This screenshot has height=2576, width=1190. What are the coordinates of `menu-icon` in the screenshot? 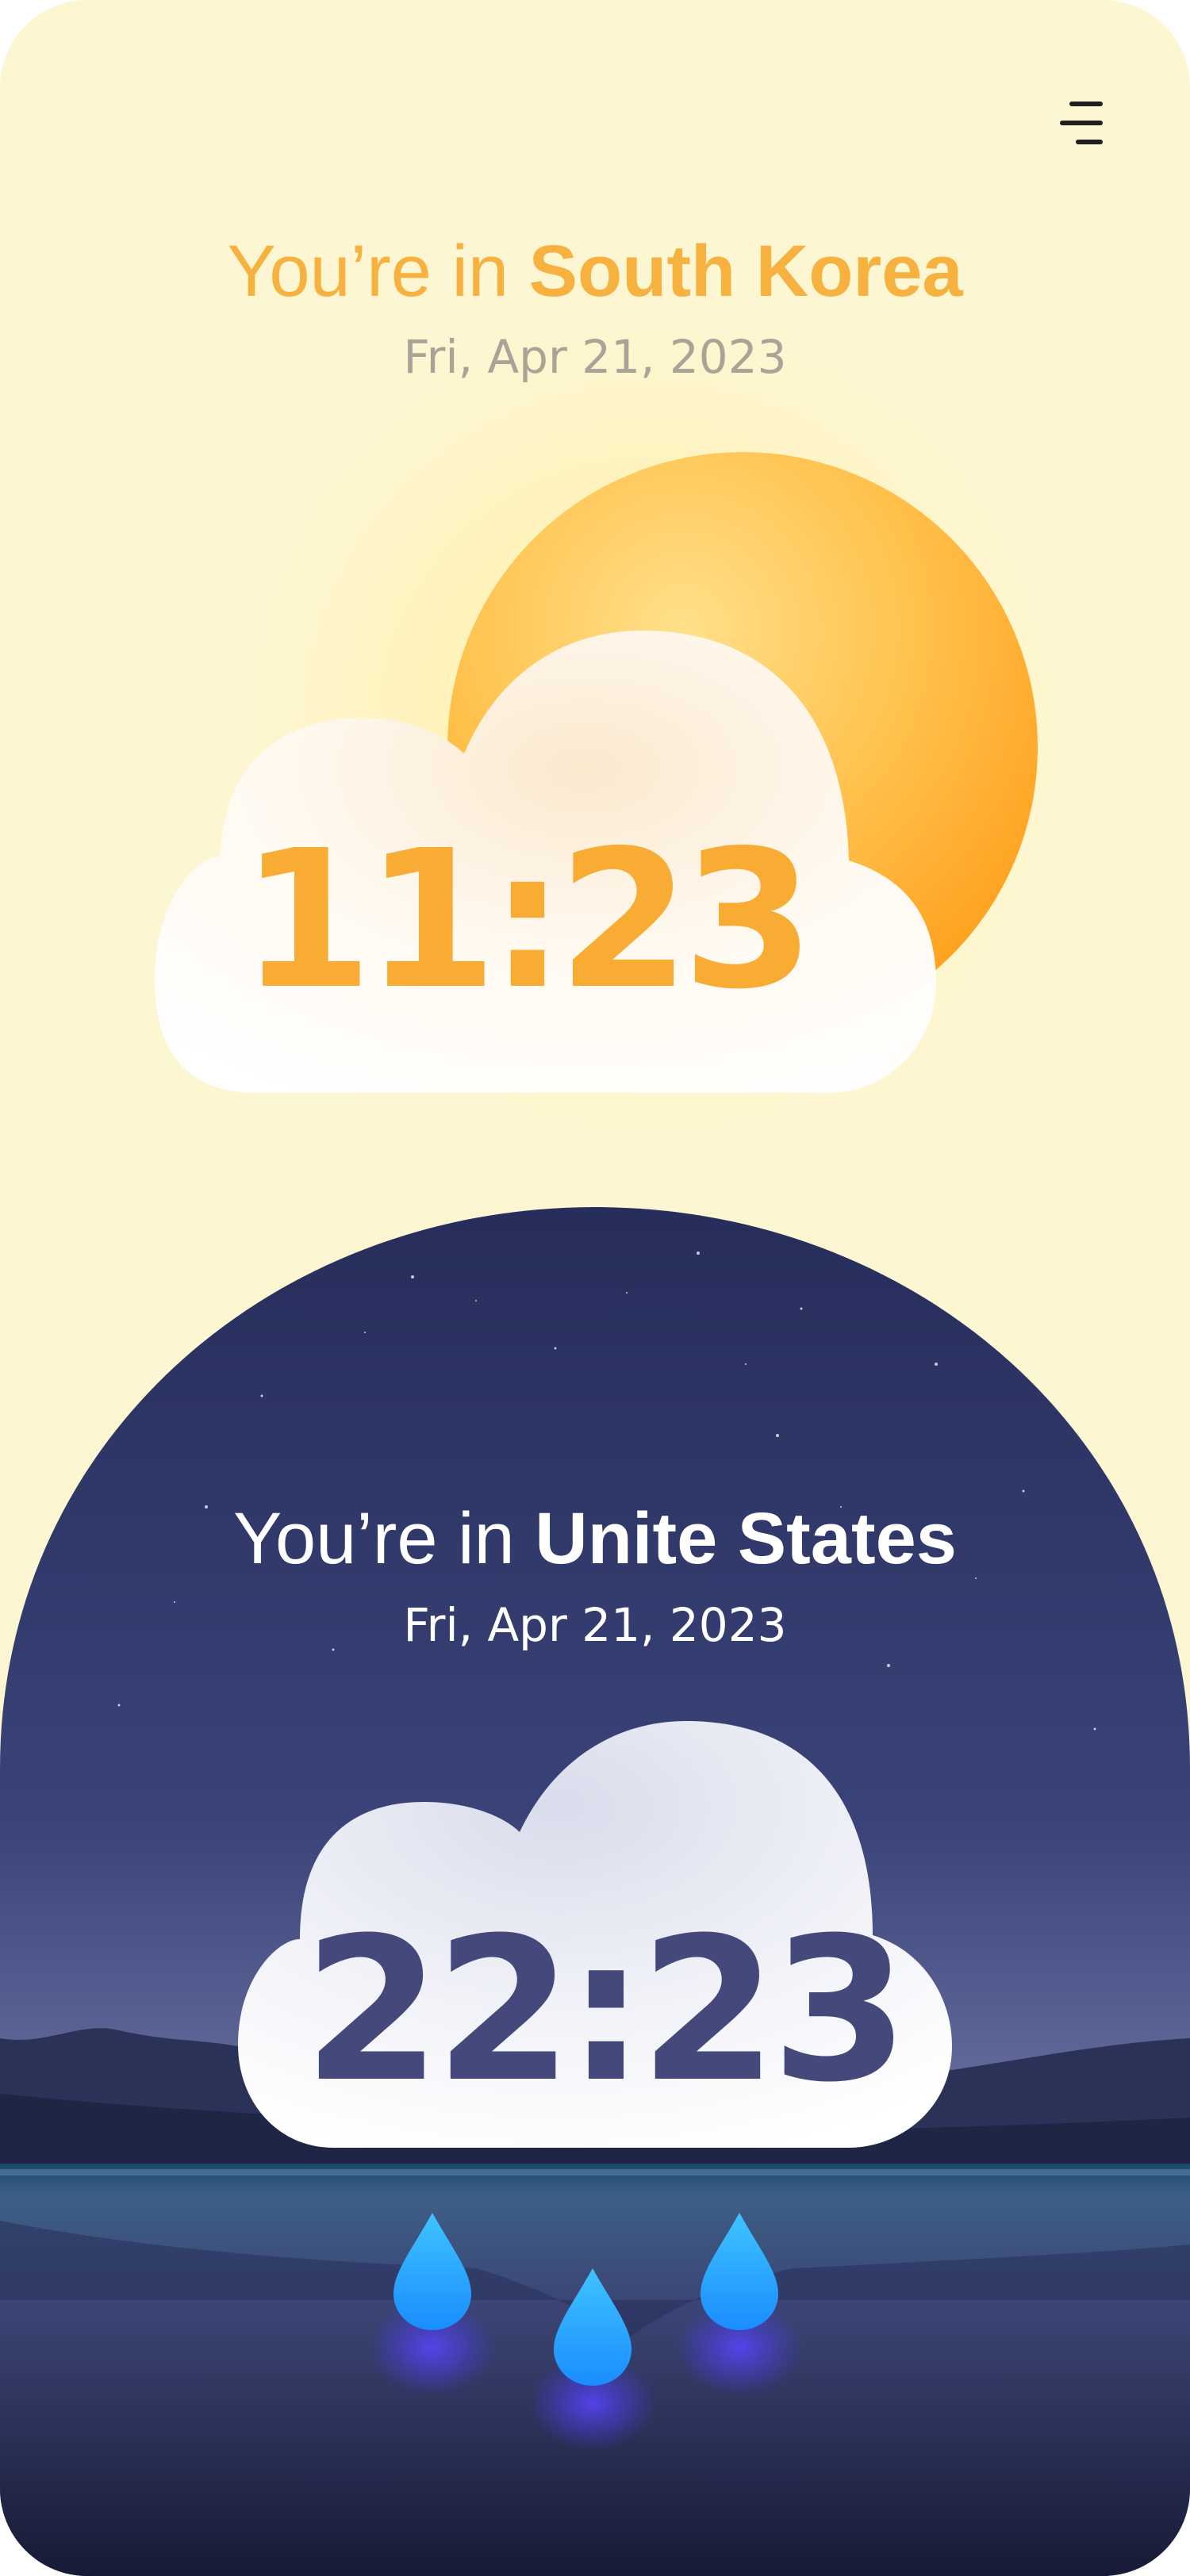 It's located at (1083, 126).